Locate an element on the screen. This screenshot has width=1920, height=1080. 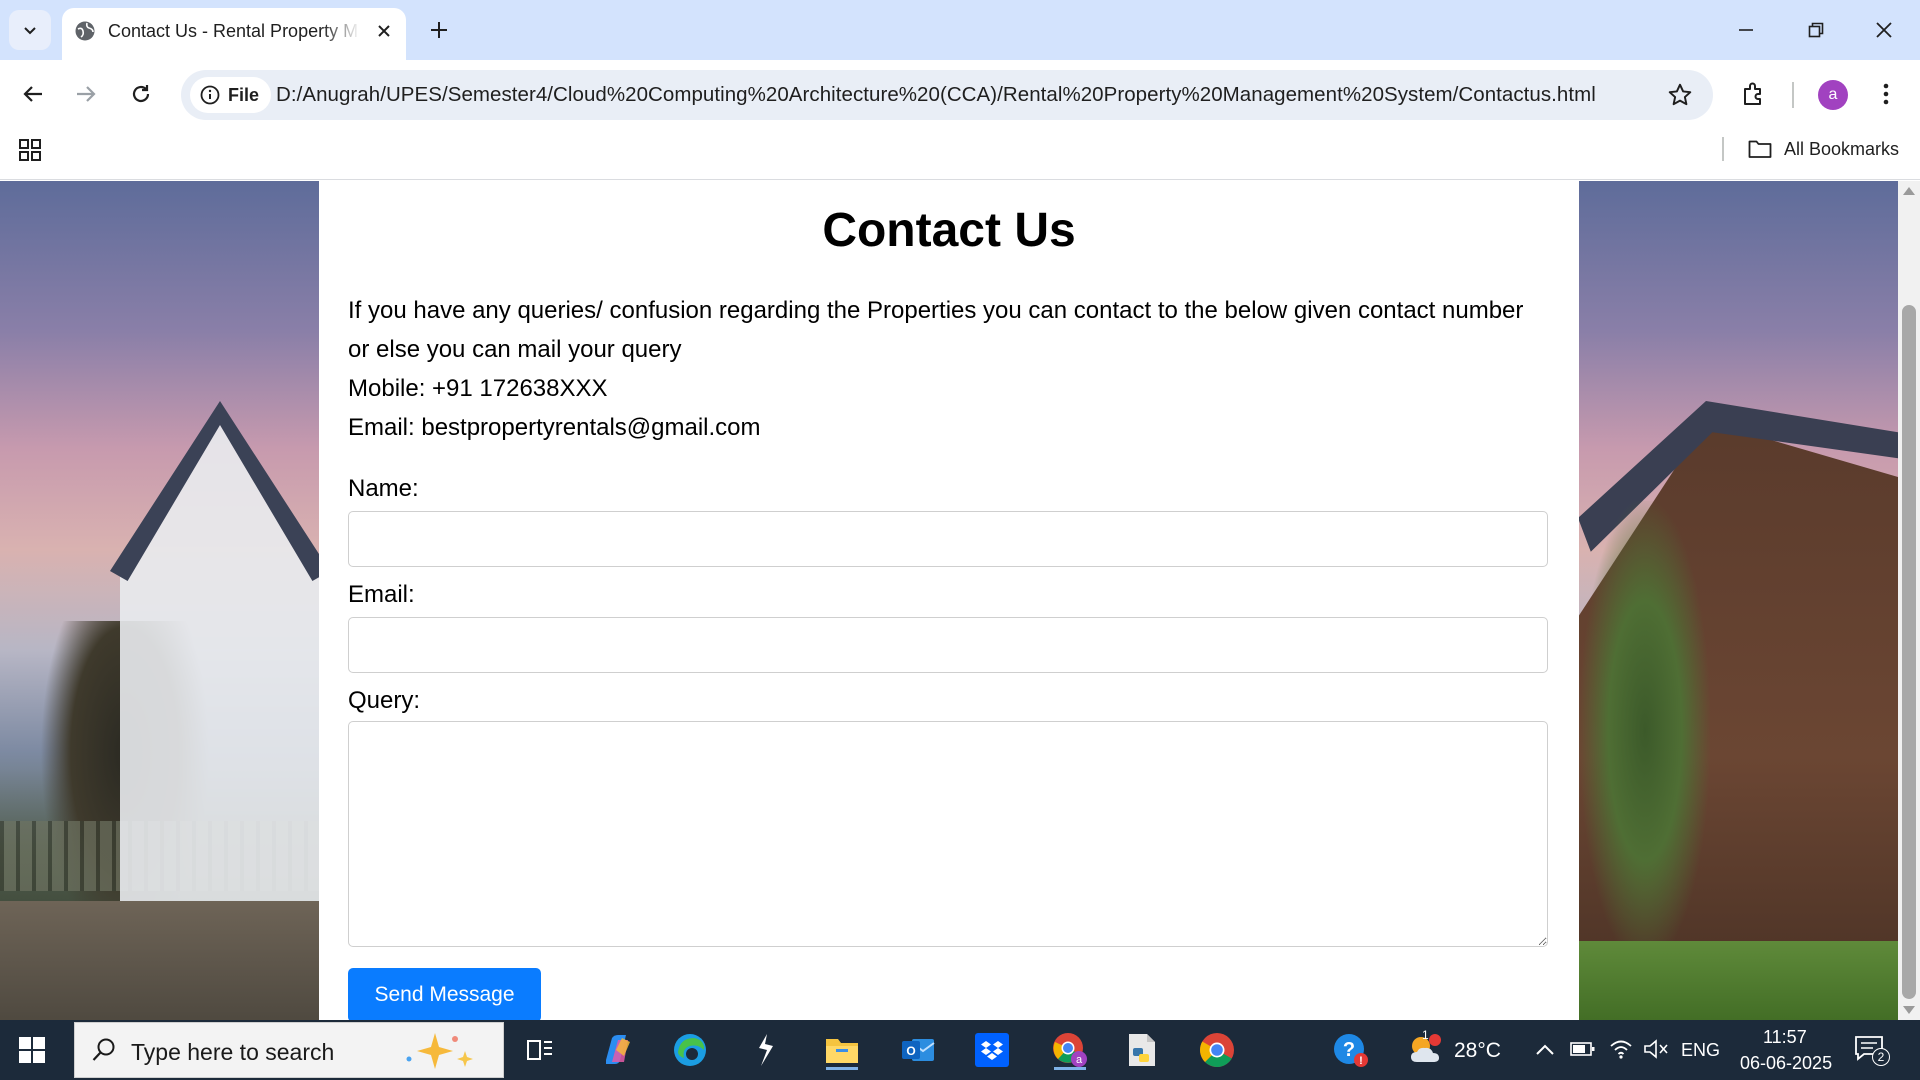
bookmarks-bar: All Bookmarks is located at coordinates (960, 155).